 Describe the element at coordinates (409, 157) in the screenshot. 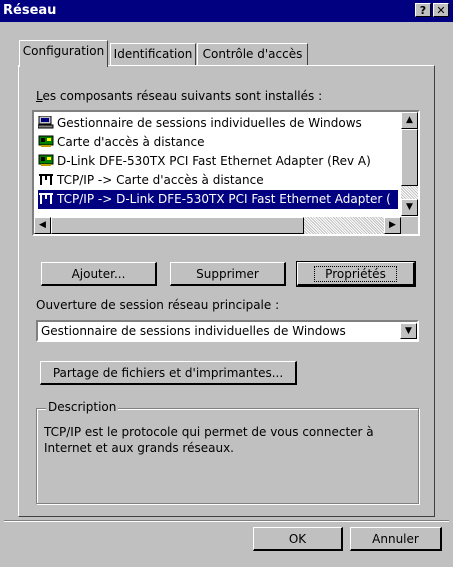

I see `scroll-thumb` at that location.